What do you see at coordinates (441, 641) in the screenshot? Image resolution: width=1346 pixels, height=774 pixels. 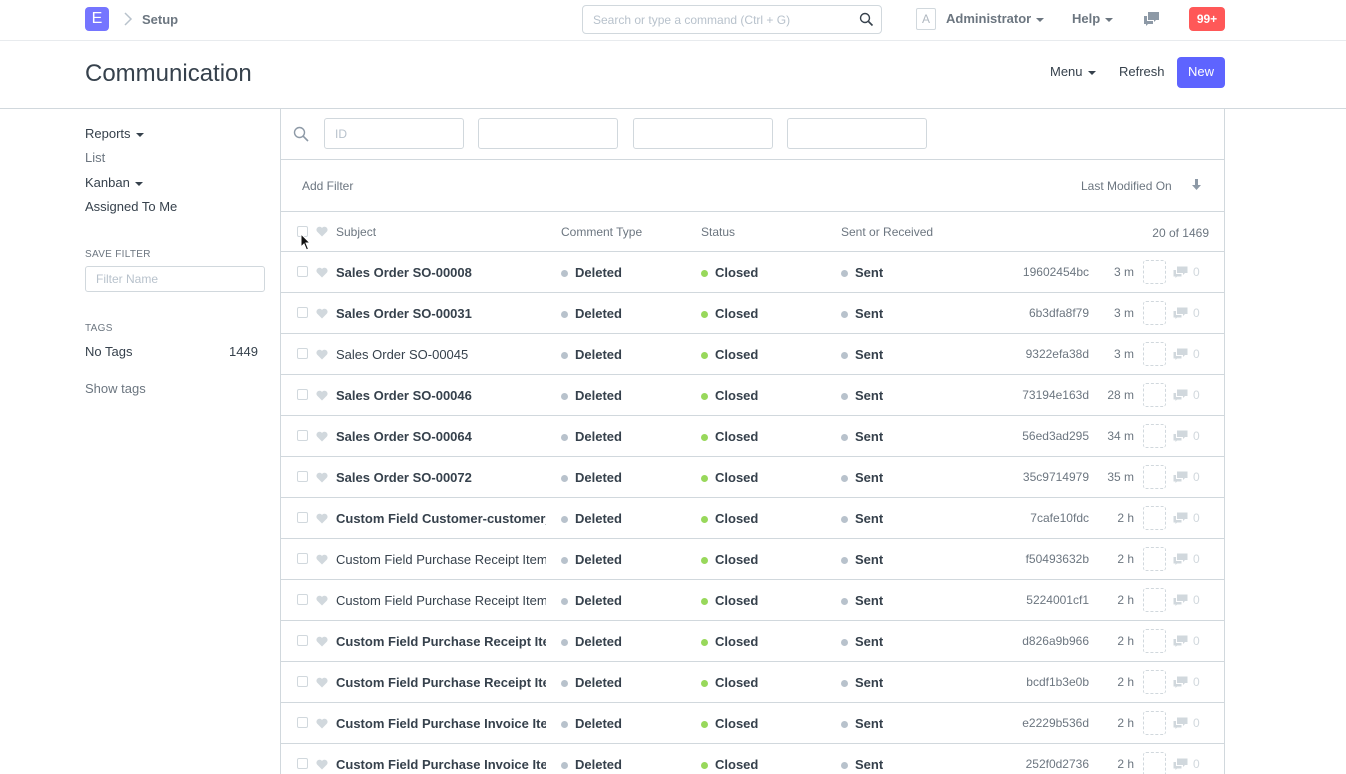 I see `row-subject-link: Custom Field Purchase Receipt Iter` at bounding box center [441, 641].